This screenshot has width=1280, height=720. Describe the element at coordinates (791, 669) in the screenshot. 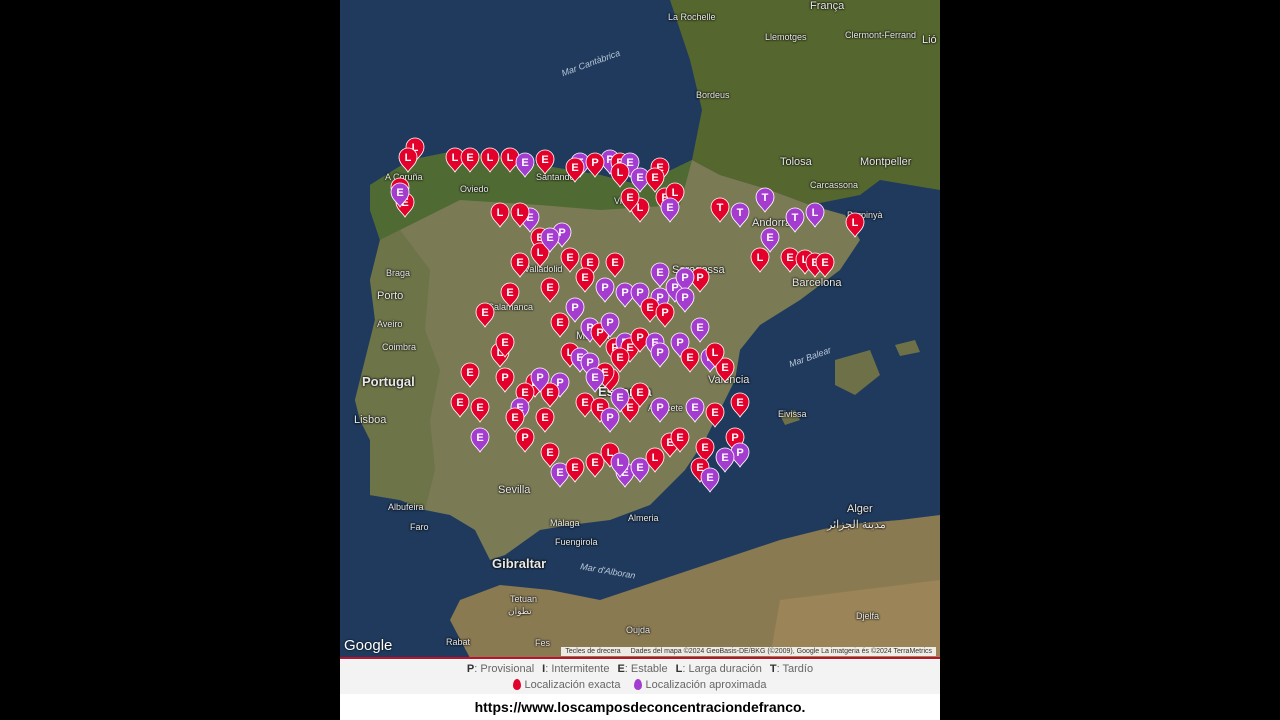

I see `legend-type-tardio: T: Tardío` at that location.